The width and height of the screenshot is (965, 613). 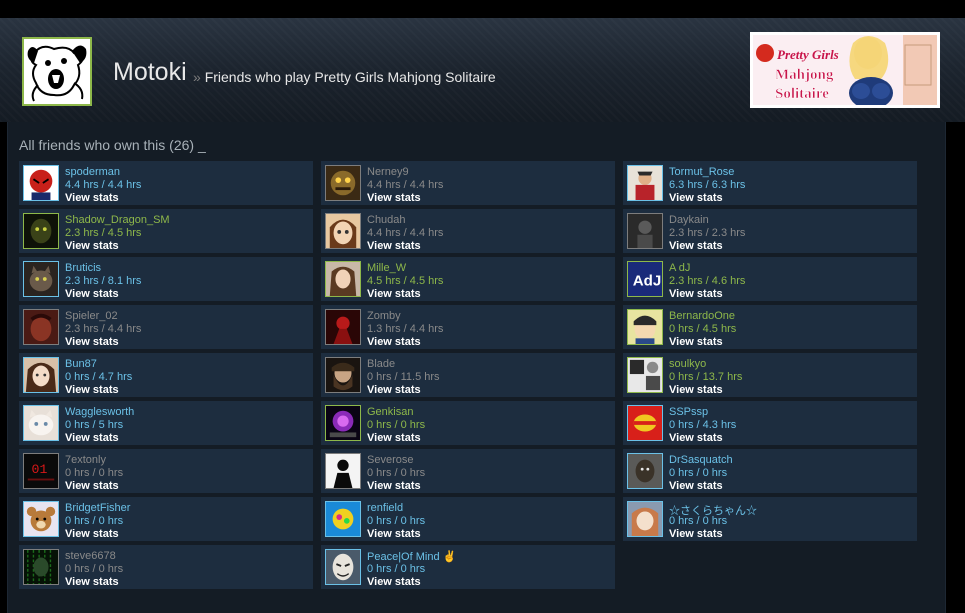 I want to click on friend-card: Mille_W 4.5 hrs / 4.5 hrs View stats, so click(x=468, y=279).